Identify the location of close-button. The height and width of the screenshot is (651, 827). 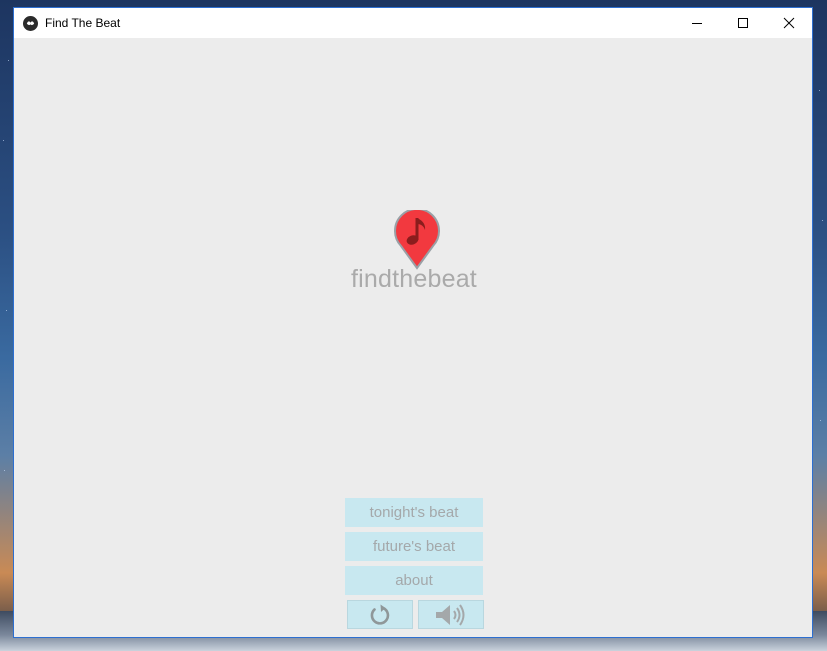
(789, 23).